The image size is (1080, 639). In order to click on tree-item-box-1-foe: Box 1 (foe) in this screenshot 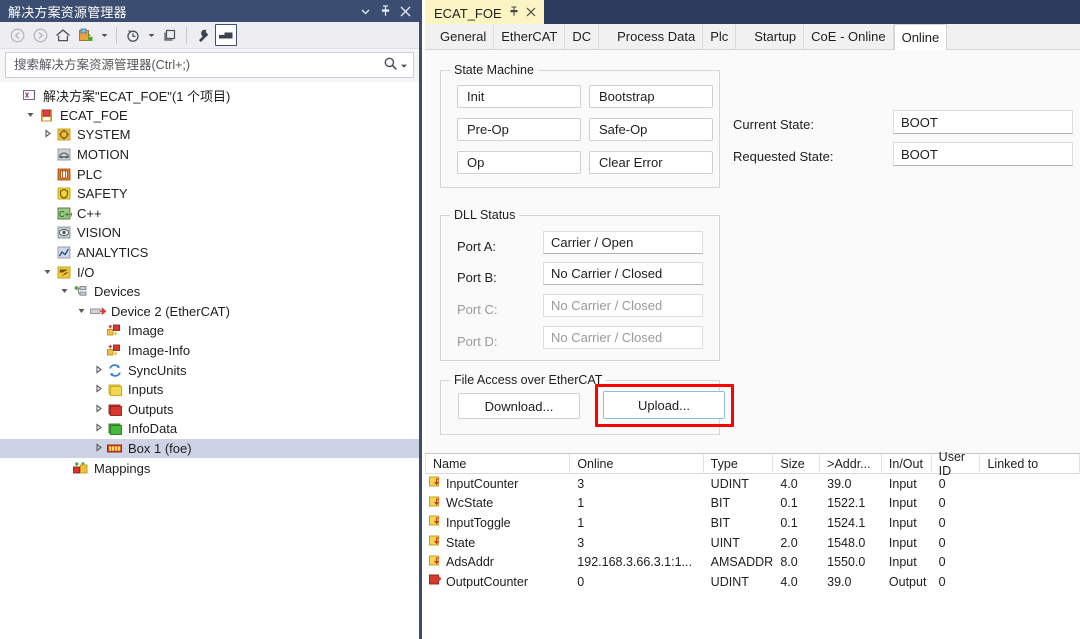, I will do `click(209, 448)`.